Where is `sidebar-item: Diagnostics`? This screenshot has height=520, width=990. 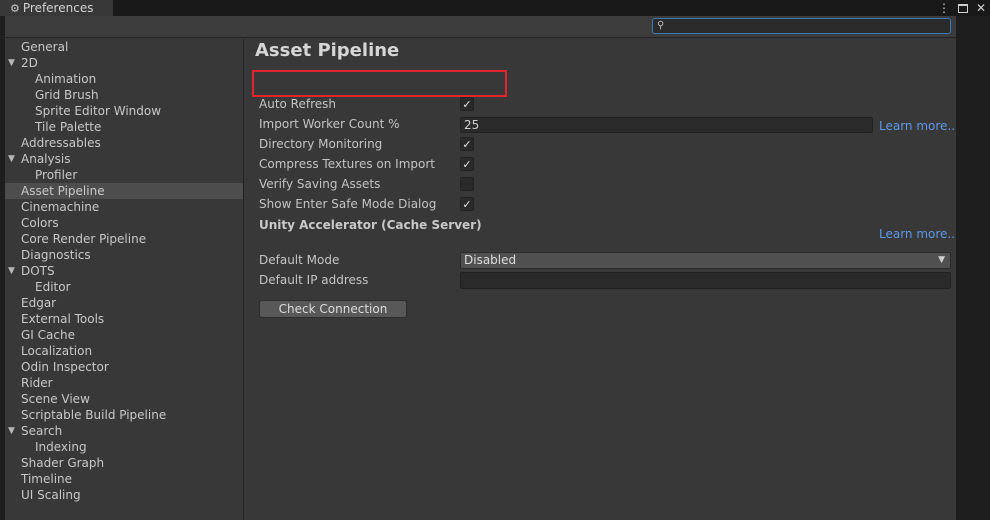 sidebar-item: Diagnostics is located at coordinates (124, 255).